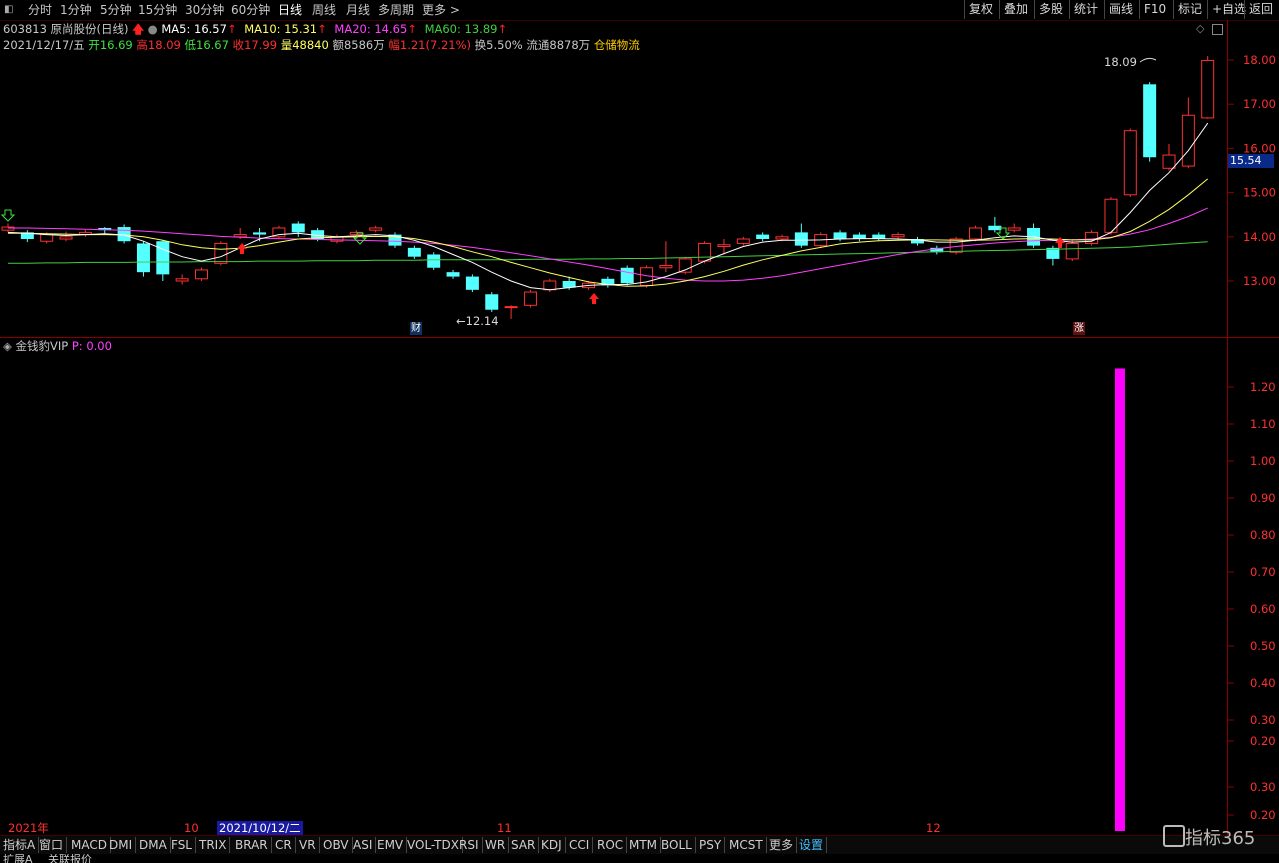  Describe the element at coordinates (1085, 9) in the screenshot. I see `stats-button: 统计` at that location.